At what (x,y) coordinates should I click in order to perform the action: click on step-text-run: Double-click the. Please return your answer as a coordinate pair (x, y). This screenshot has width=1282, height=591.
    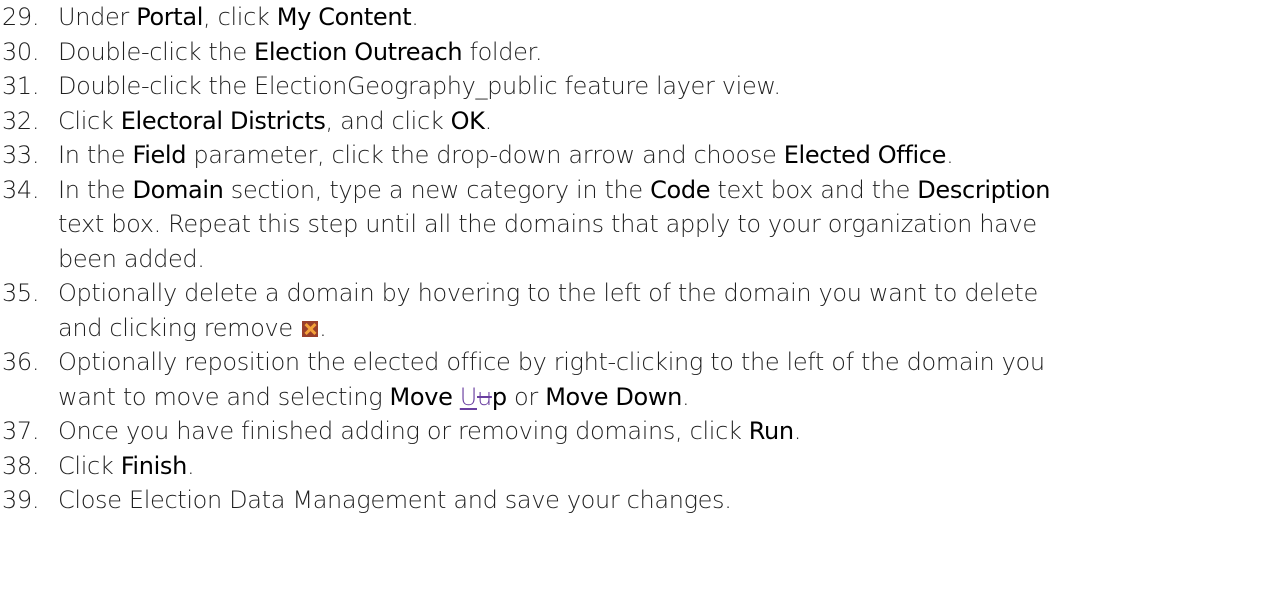
    Looking at the image, I should click on (156, 51).